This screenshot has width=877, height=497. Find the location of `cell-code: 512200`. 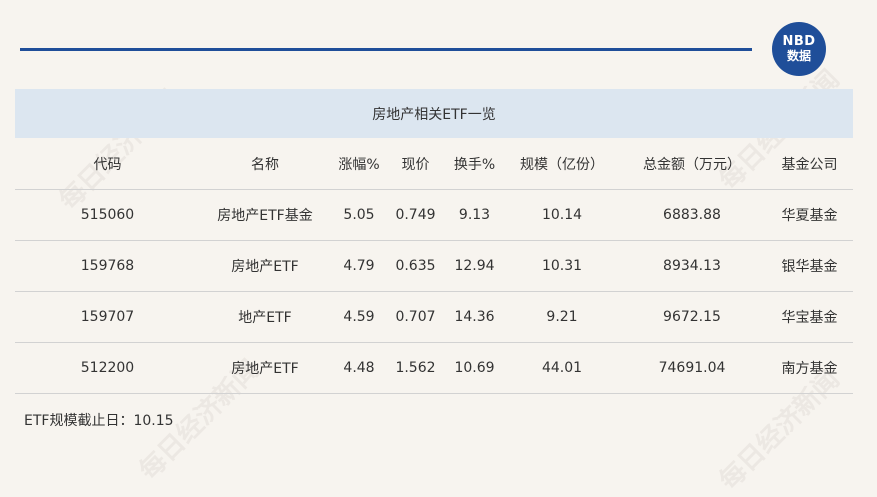

cell-code: 512200 is located at coordinates (107, 368).